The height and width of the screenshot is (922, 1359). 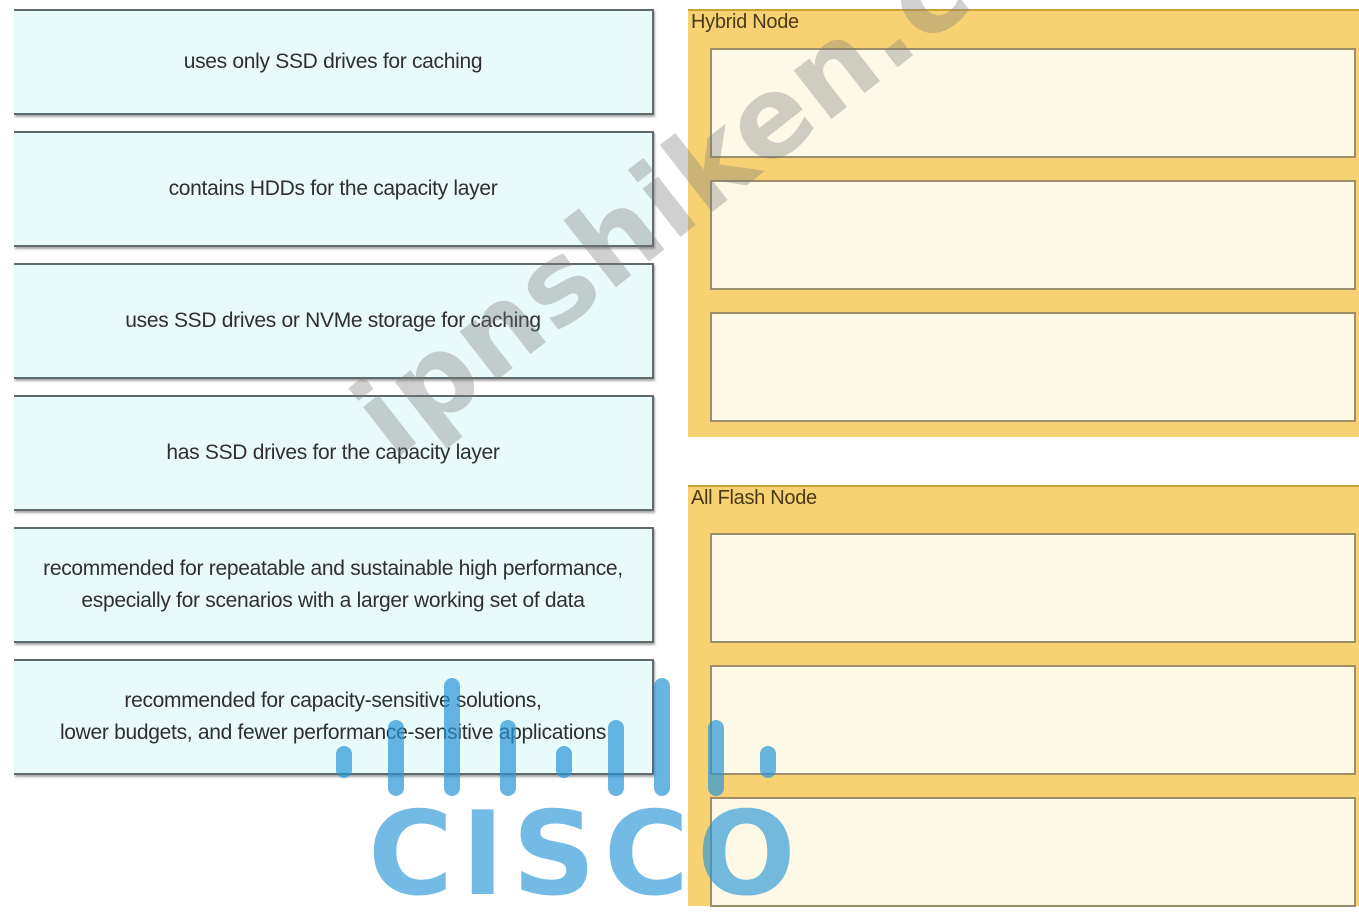 I want to click on drag-item-label: has SSD drives for the capacity layer, so click(x=333, y=452).